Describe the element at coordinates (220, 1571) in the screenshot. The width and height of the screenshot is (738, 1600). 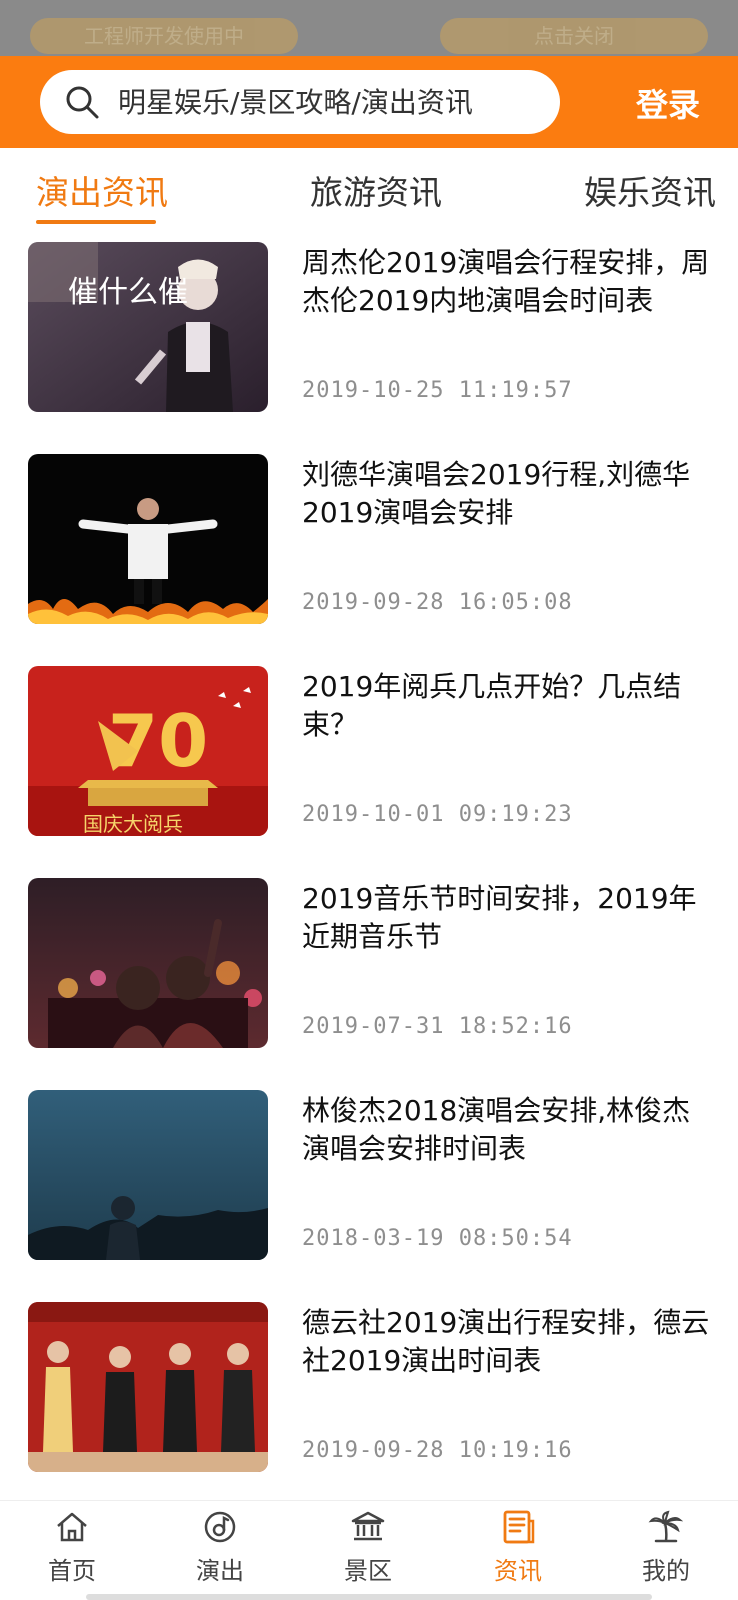
I see `nav-label: 演出` at that location.